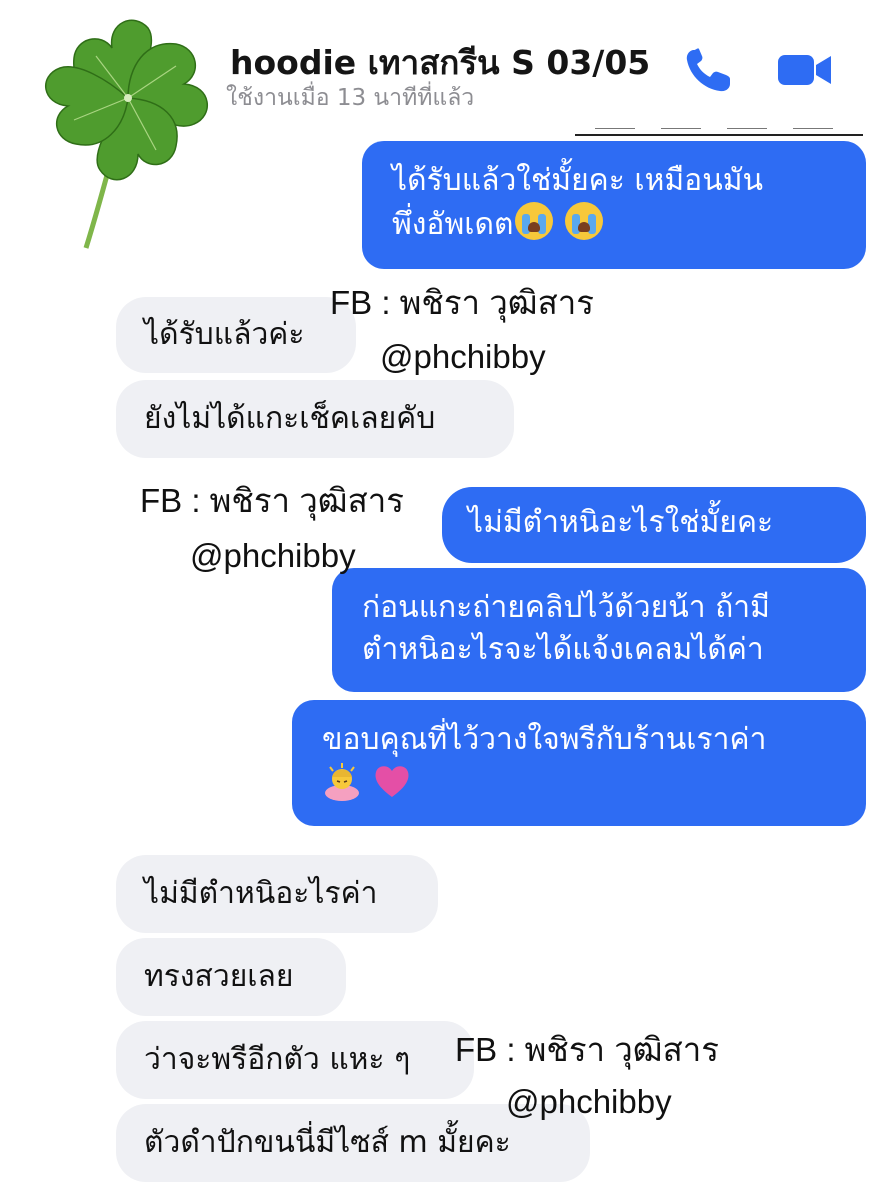  Describe the element at coordinates (577, 180) in the screenshot. I see `message-line: ได้รับแล้วใช่มั้ยคะ เหมือนมัน` at that location.